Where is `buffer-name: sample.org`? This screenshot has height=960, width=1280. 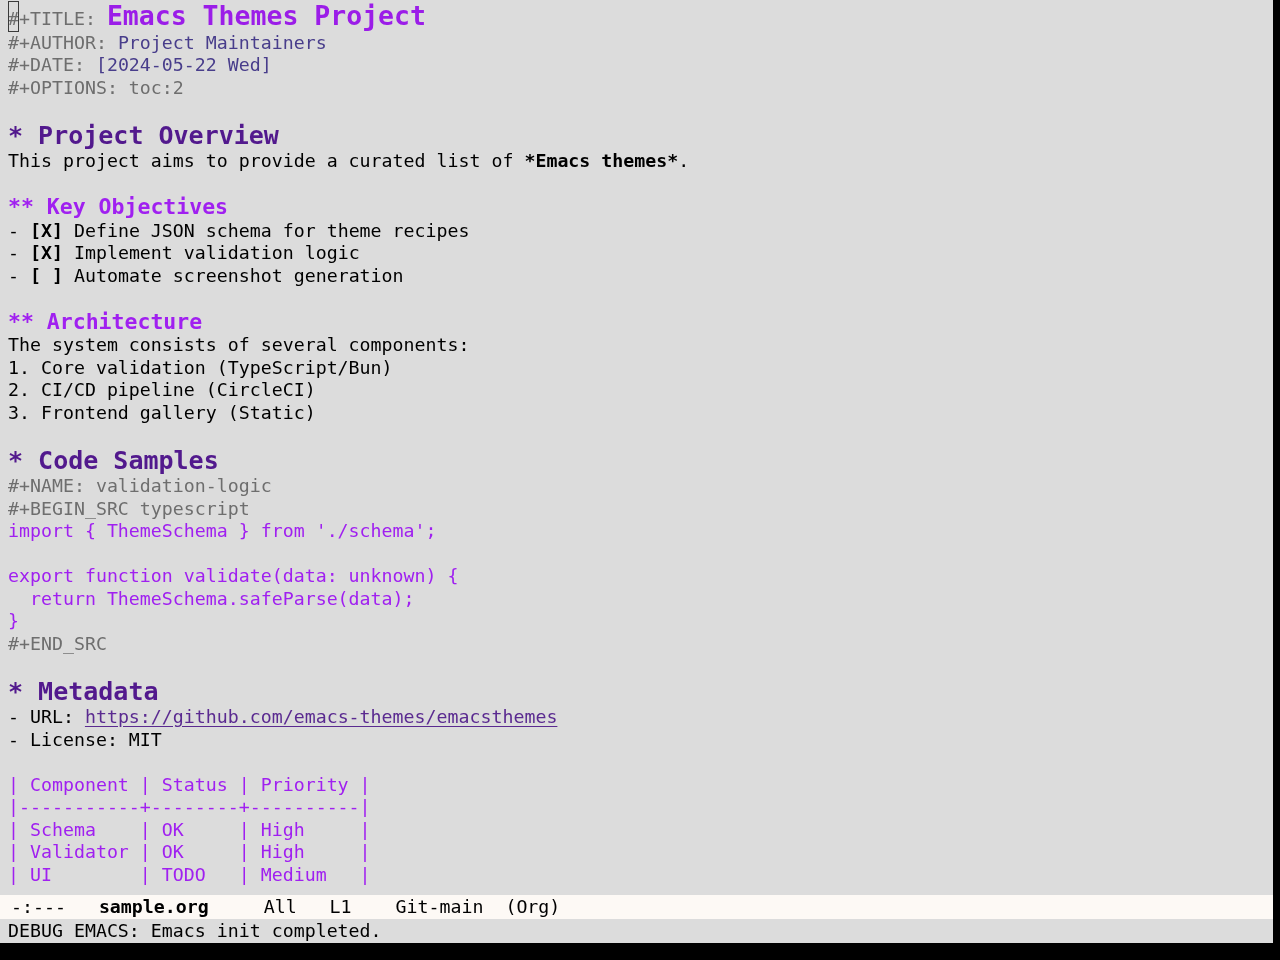
buffer-name: sample.org is located at coordinates (153, 907).